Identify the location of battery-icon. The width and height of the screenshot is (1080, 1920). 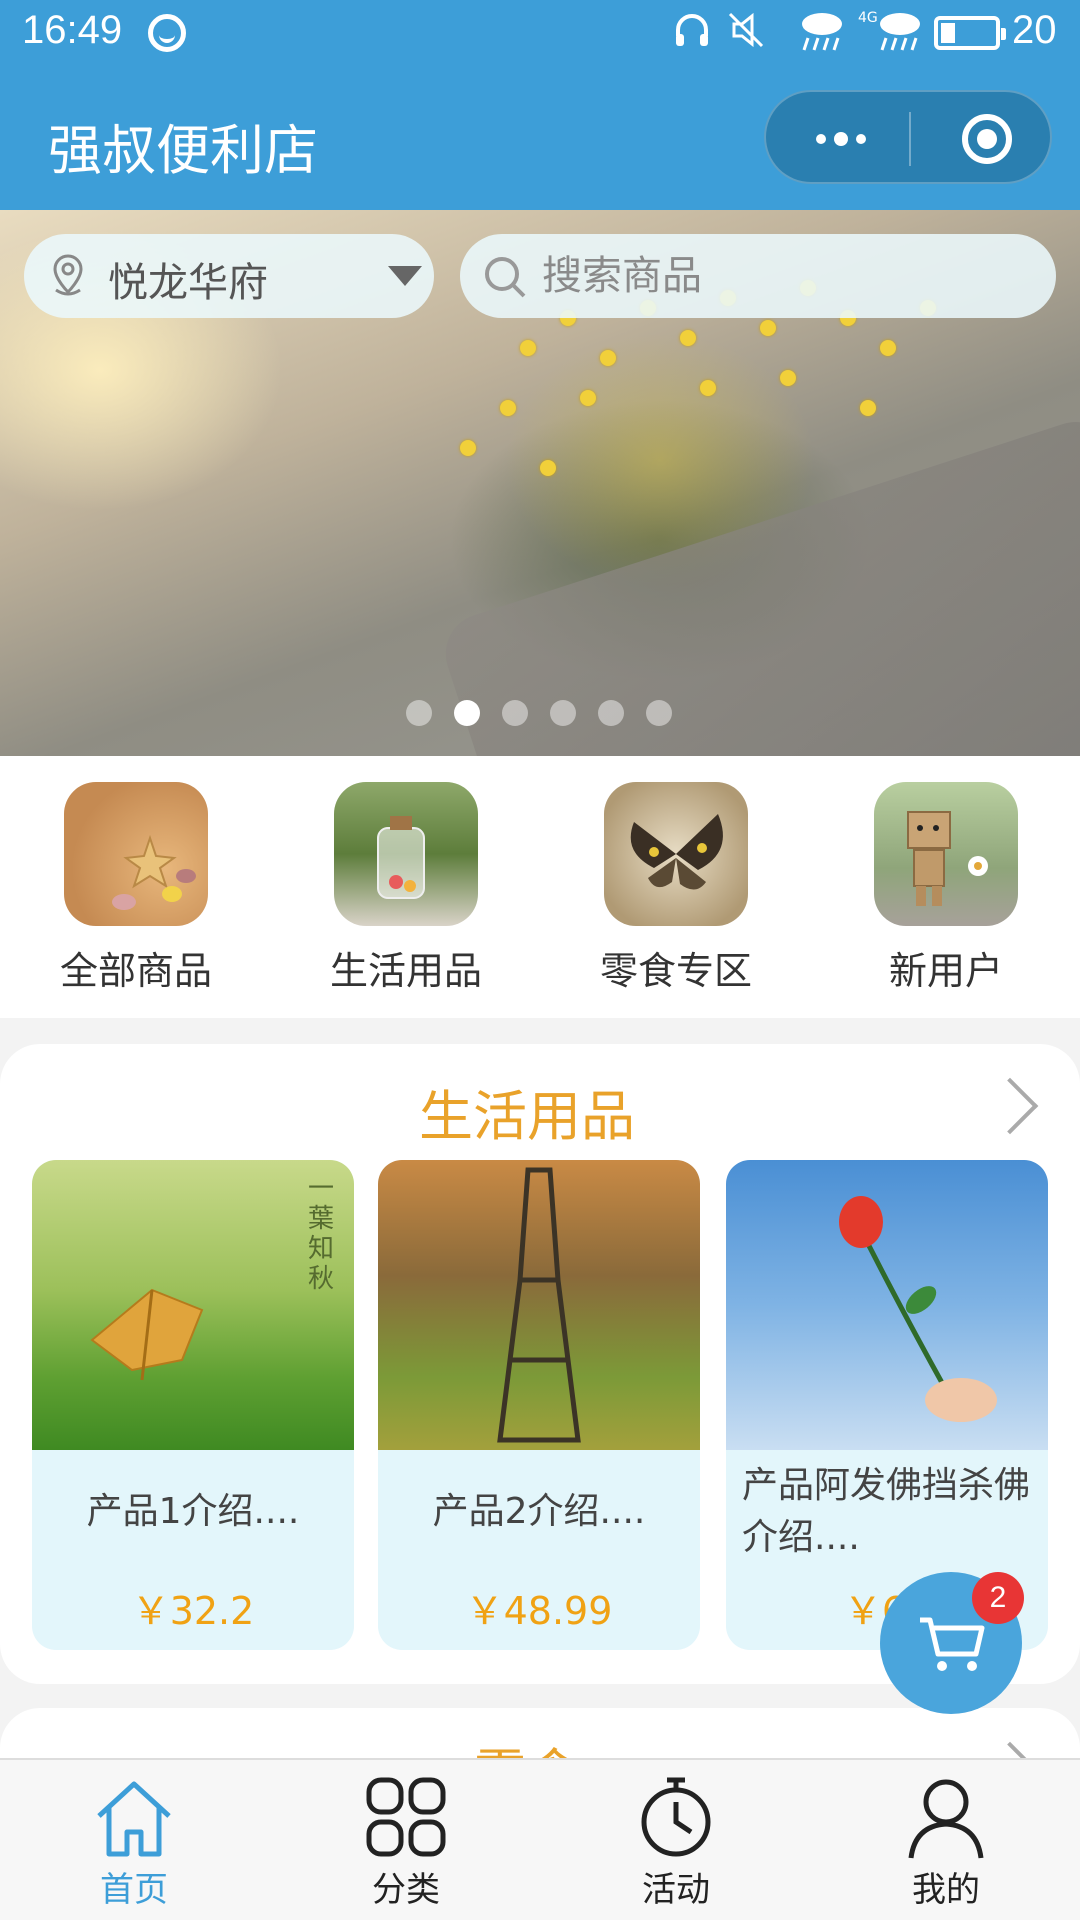
(970, 33).